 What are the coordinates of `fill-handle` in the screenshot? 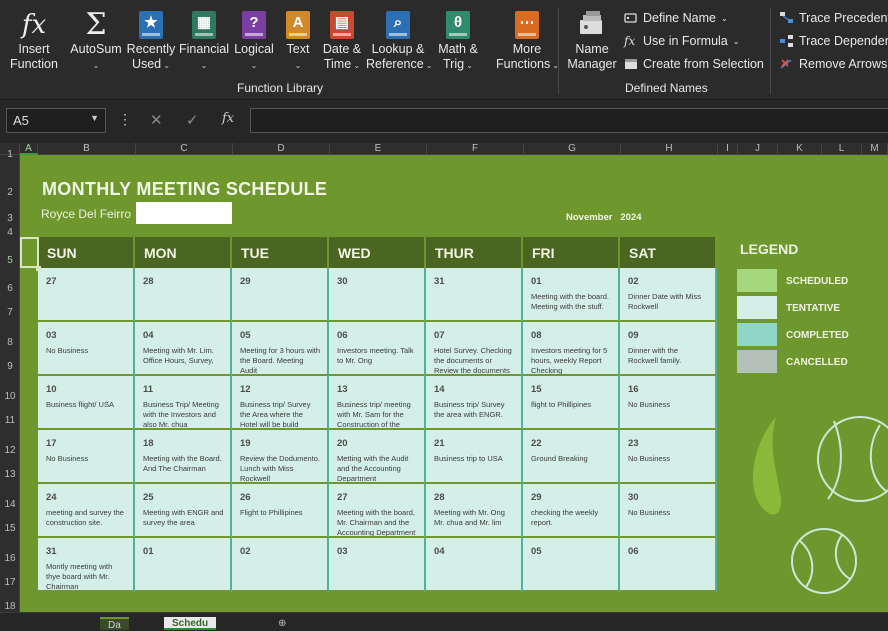 It's located at (38, 268).